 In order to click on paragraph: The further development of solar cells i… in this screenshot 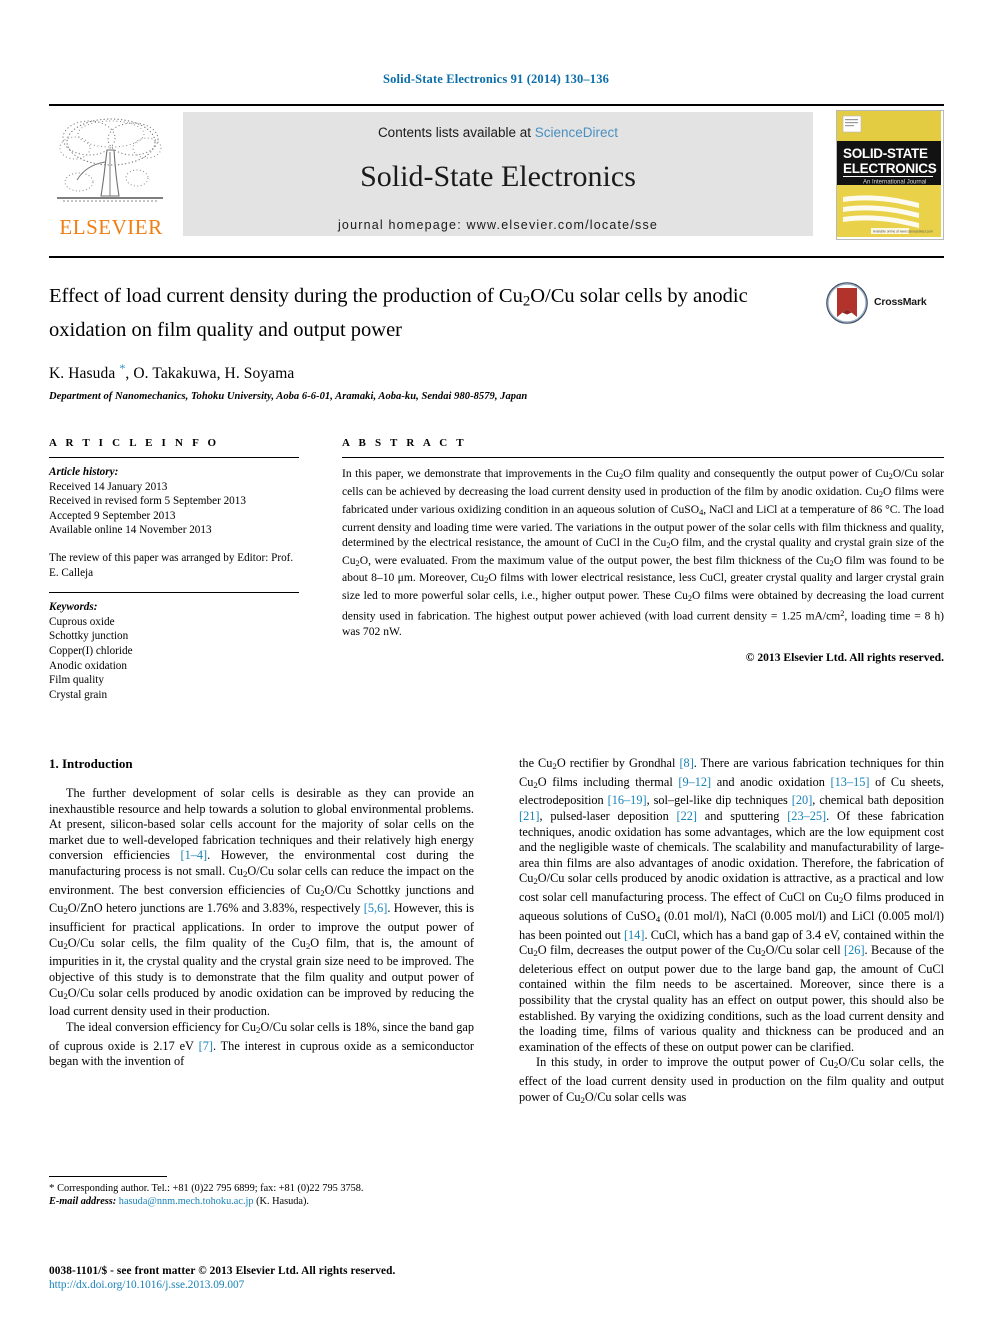, I will do `click(262, 902)`.